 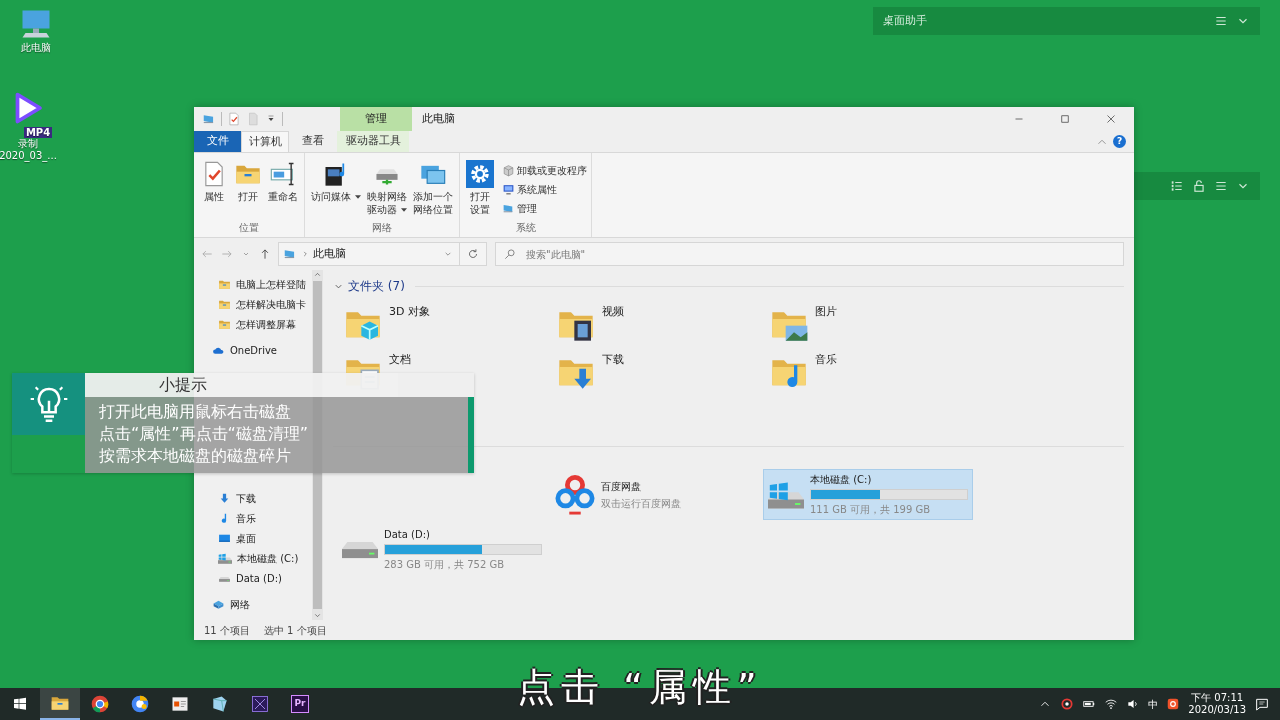 I want to click on folder-item: 音乐, so click(x=875, y=373).